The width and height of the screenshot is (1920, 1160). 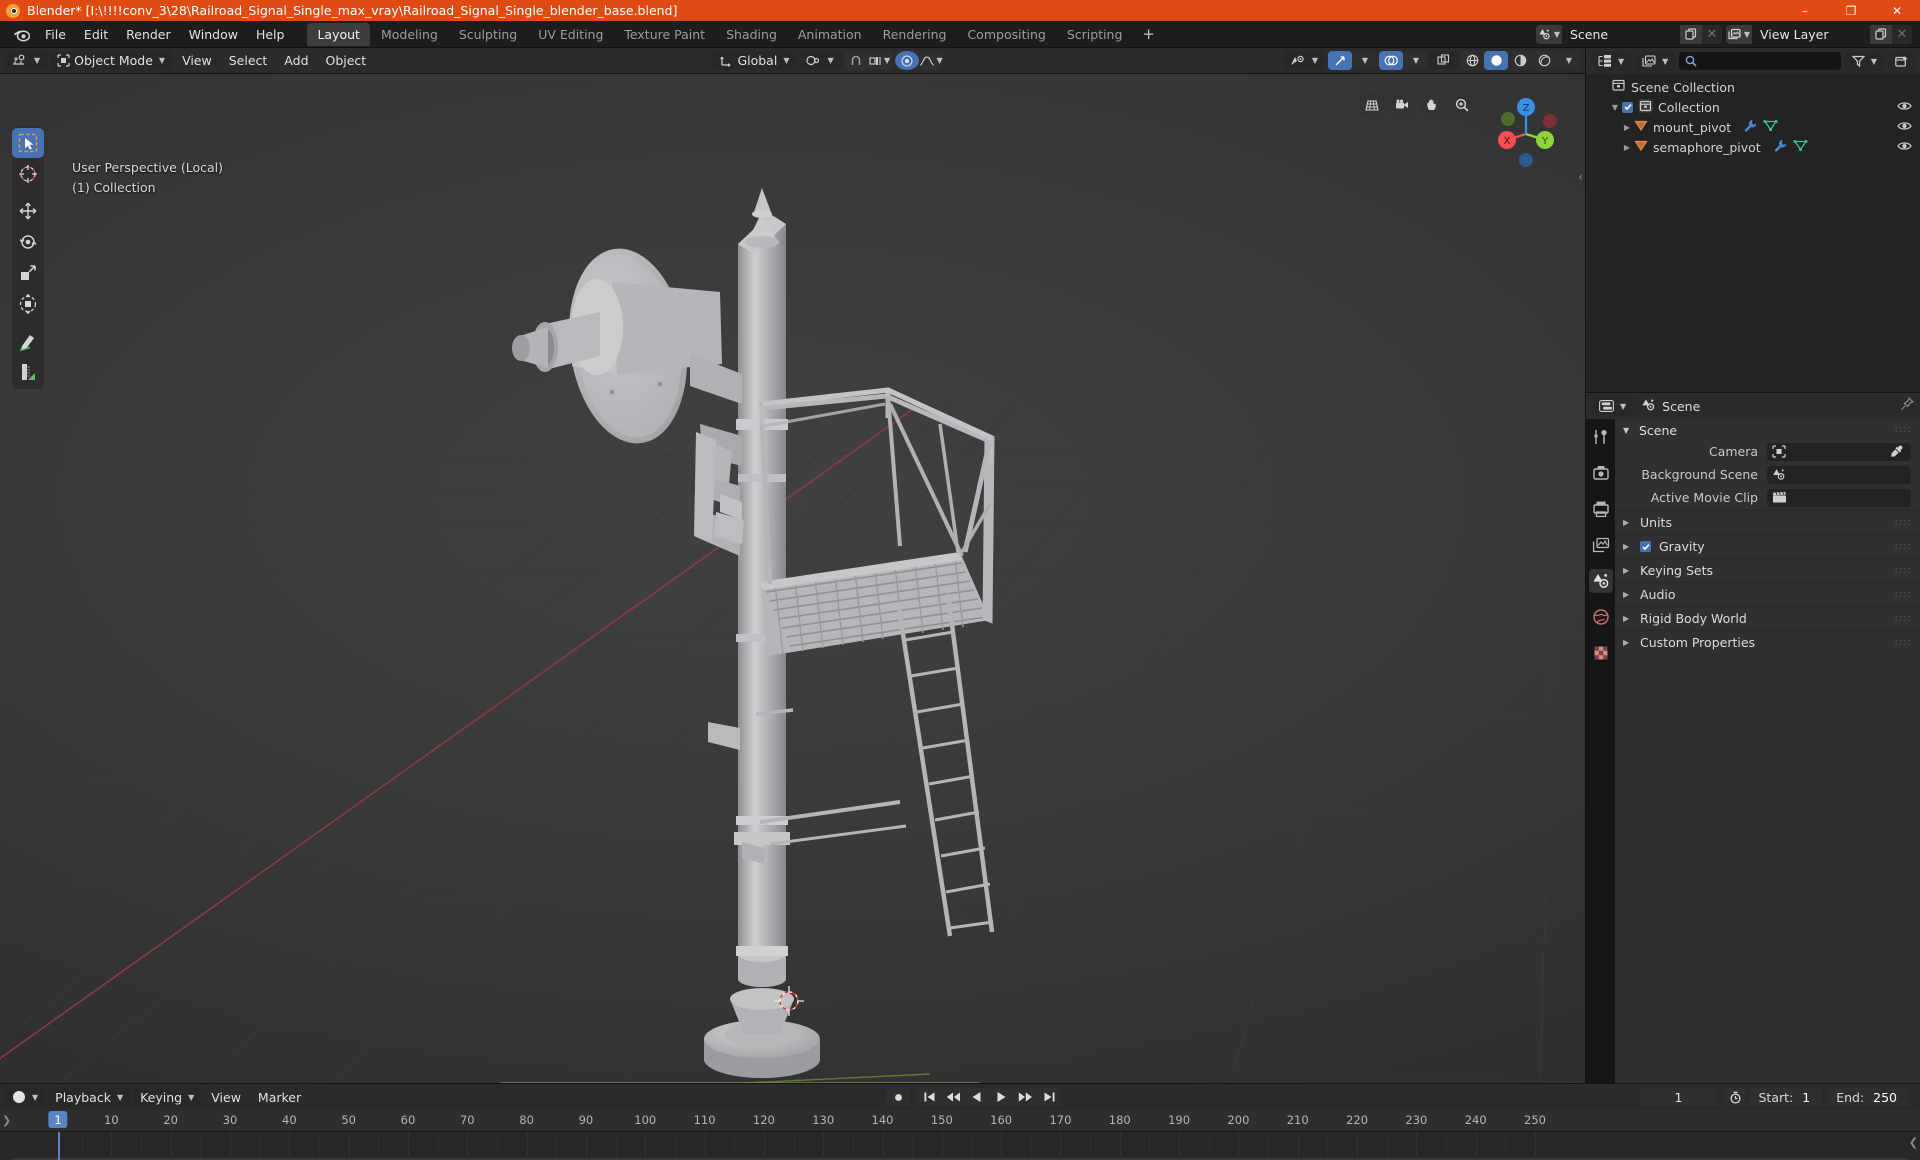 I want to click on jump-to-prev-keyframe-button, so click(x=953, y=1097).